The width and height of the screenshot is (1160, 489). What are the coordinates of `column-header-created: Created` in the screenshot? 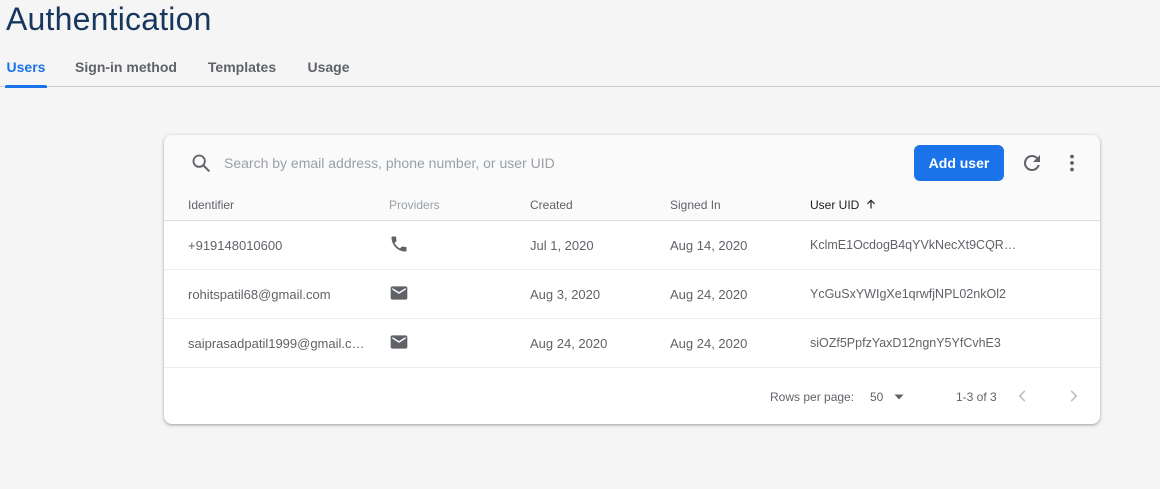 It's located at (551, 205).